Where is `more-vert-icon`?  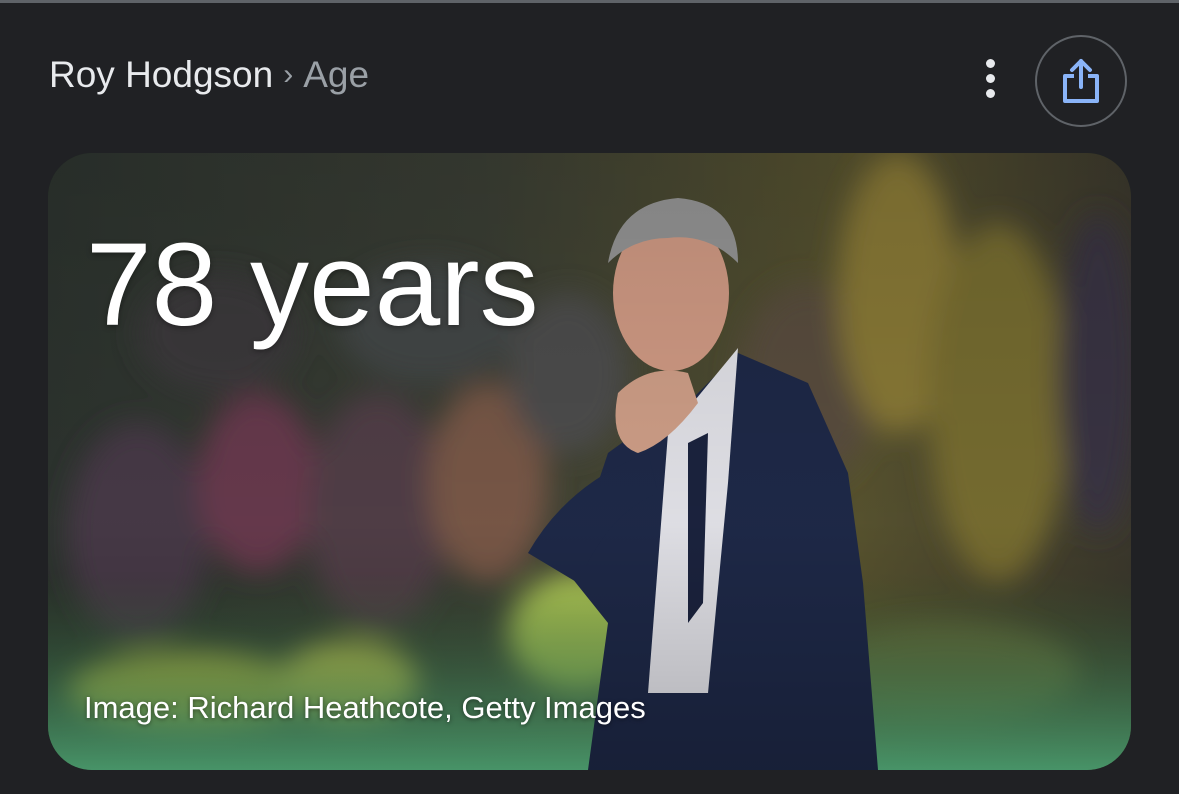 more-vert-icon is located at coordinates (990, 78).